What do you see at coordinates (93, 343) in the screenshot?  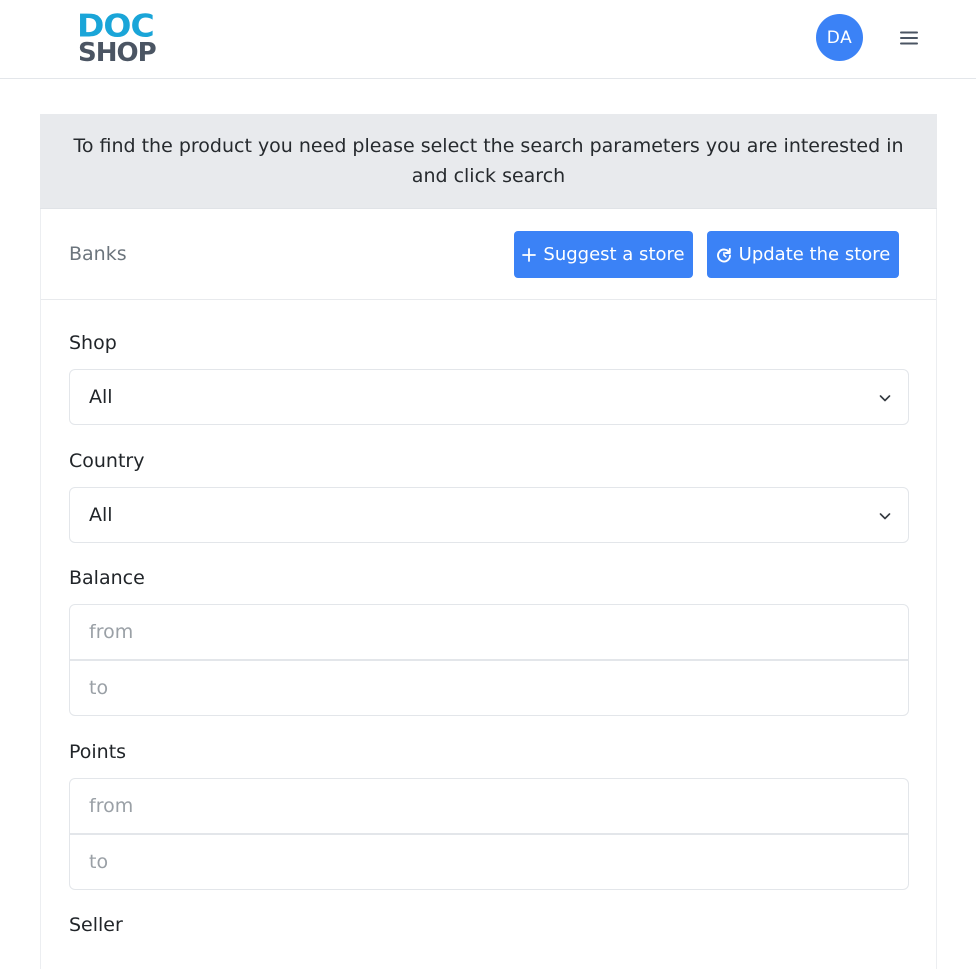 I see `shop-label: Shop` at bounding box center [93, 343].